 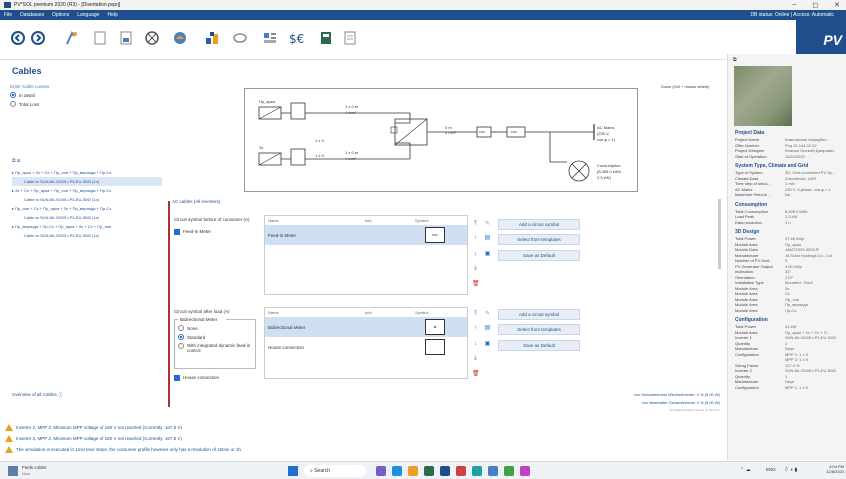 I want to click on table-row: House connection, so click(x=366, y=347).